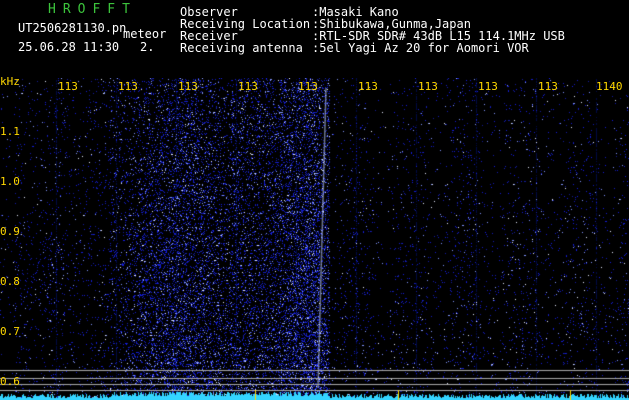  What do you see at coordinates (10, 231) in the screenshot?
I see `y-tick-label: 0.9` at bounding box center [10, 231].